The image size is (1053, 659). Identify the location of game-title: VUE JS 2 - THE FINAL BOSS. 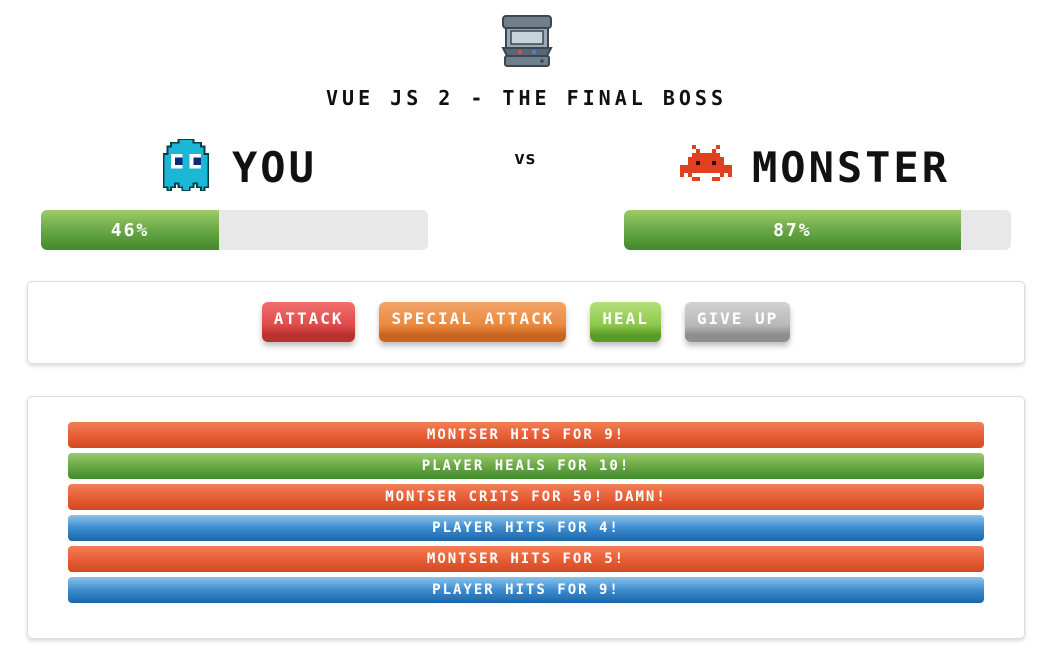
(526, 98).